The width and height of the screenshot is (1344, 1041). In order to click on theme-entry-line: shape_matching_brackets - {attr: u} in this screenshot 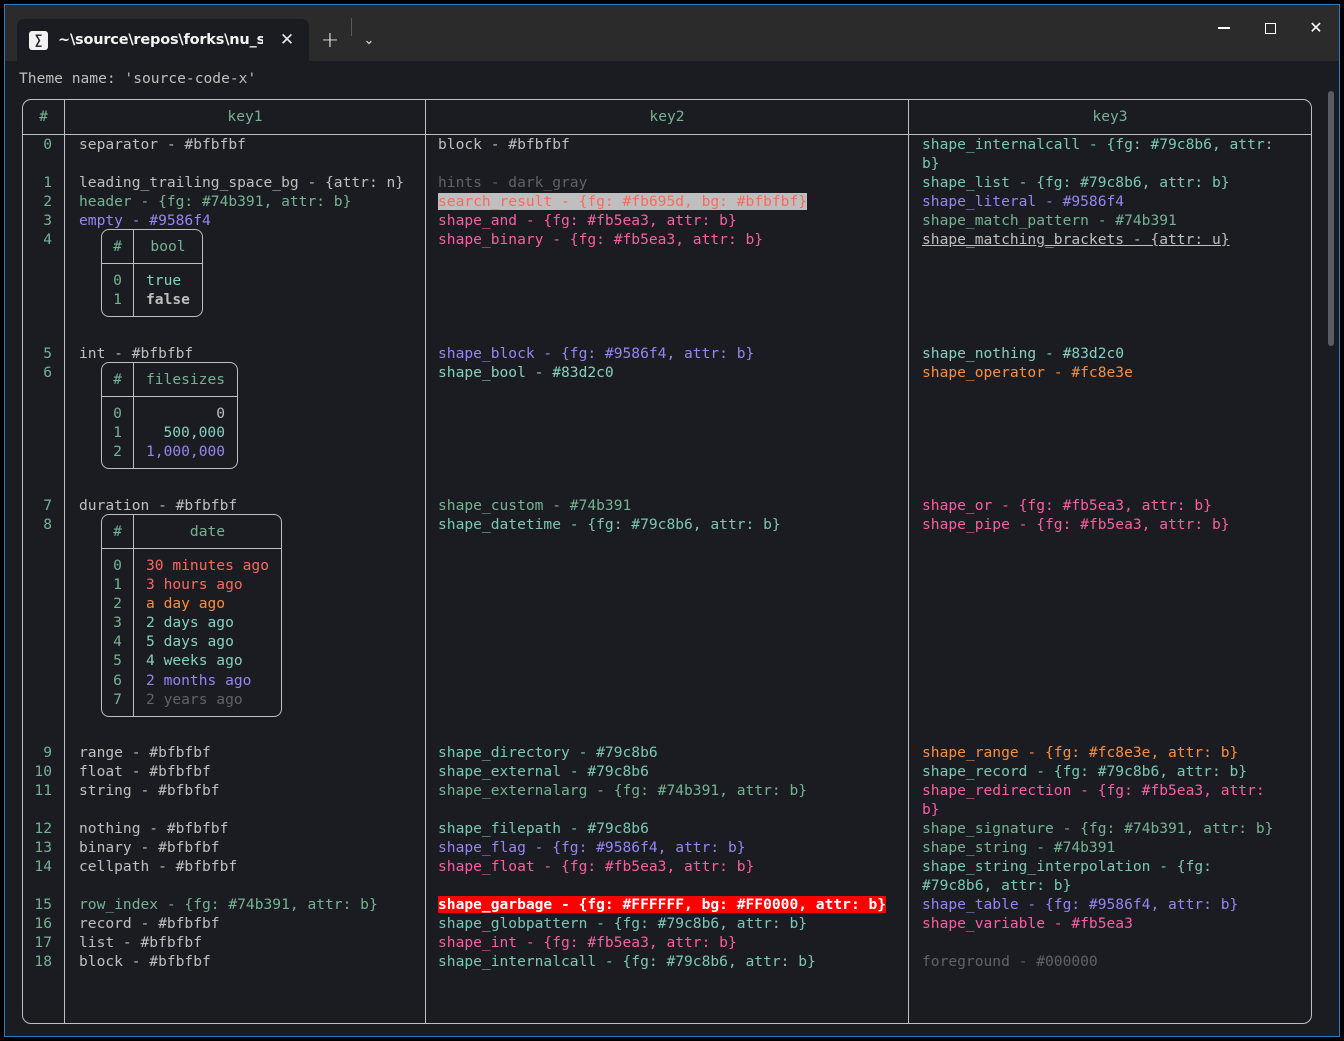, I will do `click(1076, 239)`.